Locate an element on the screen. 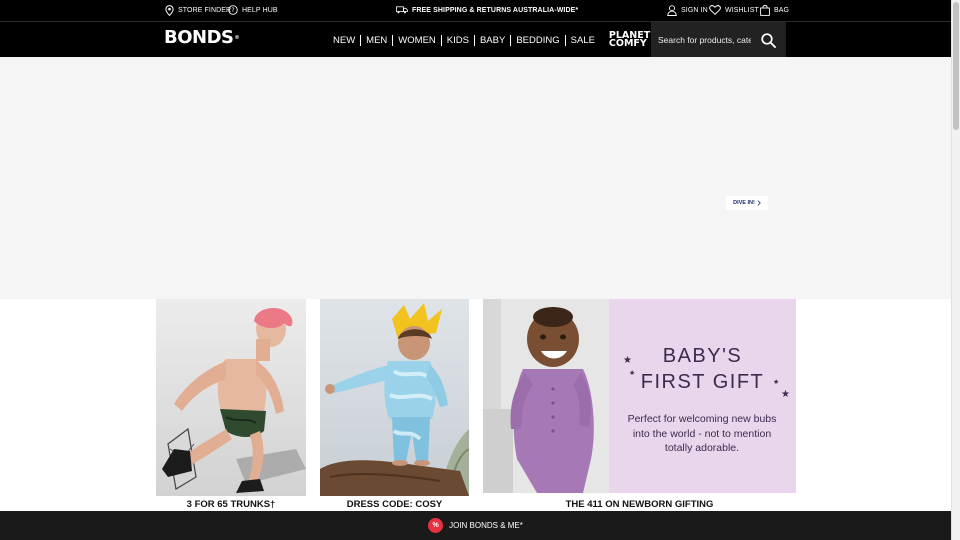 The image size is (960, 540). nav-item-baby: BABY is located at coordinates (491, 40).